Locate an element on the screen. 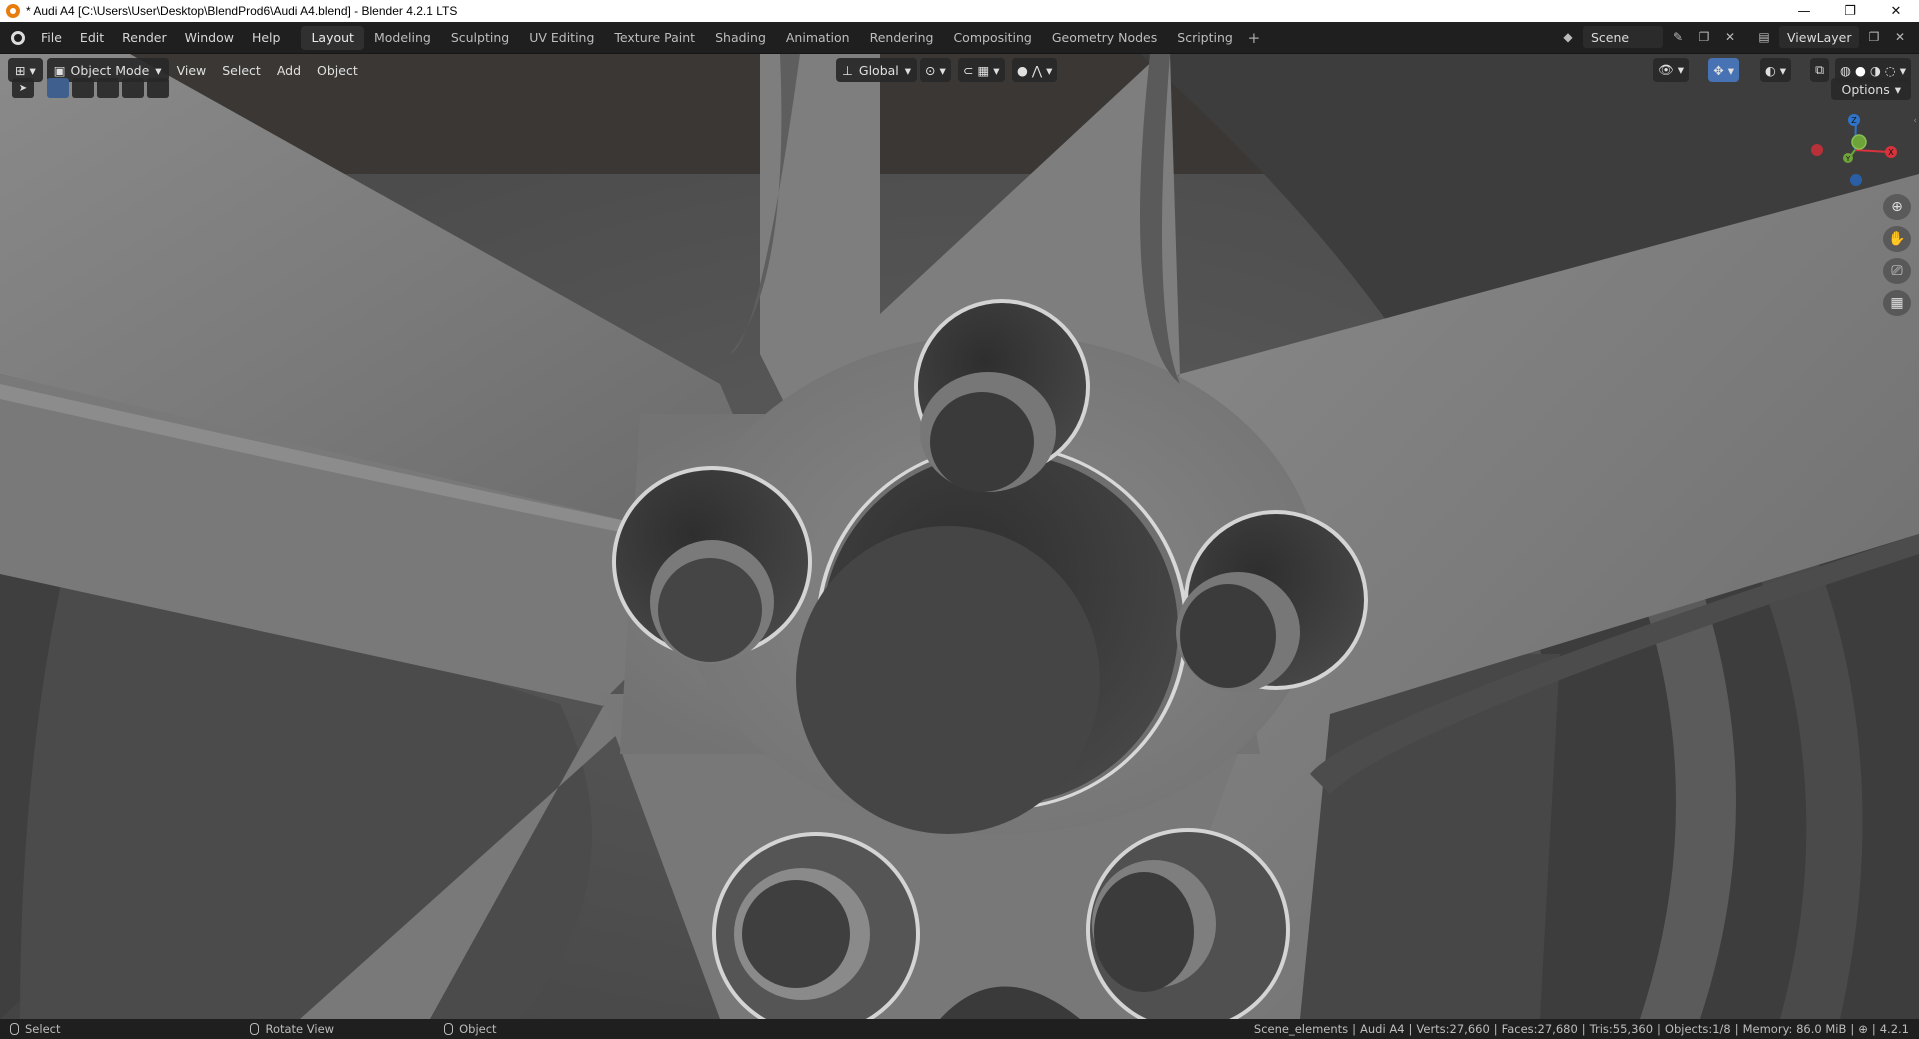 The image size is (1919, 1039). tab-geometry-nodes: Geometry Nodes is located at coordinates (1104, 38).